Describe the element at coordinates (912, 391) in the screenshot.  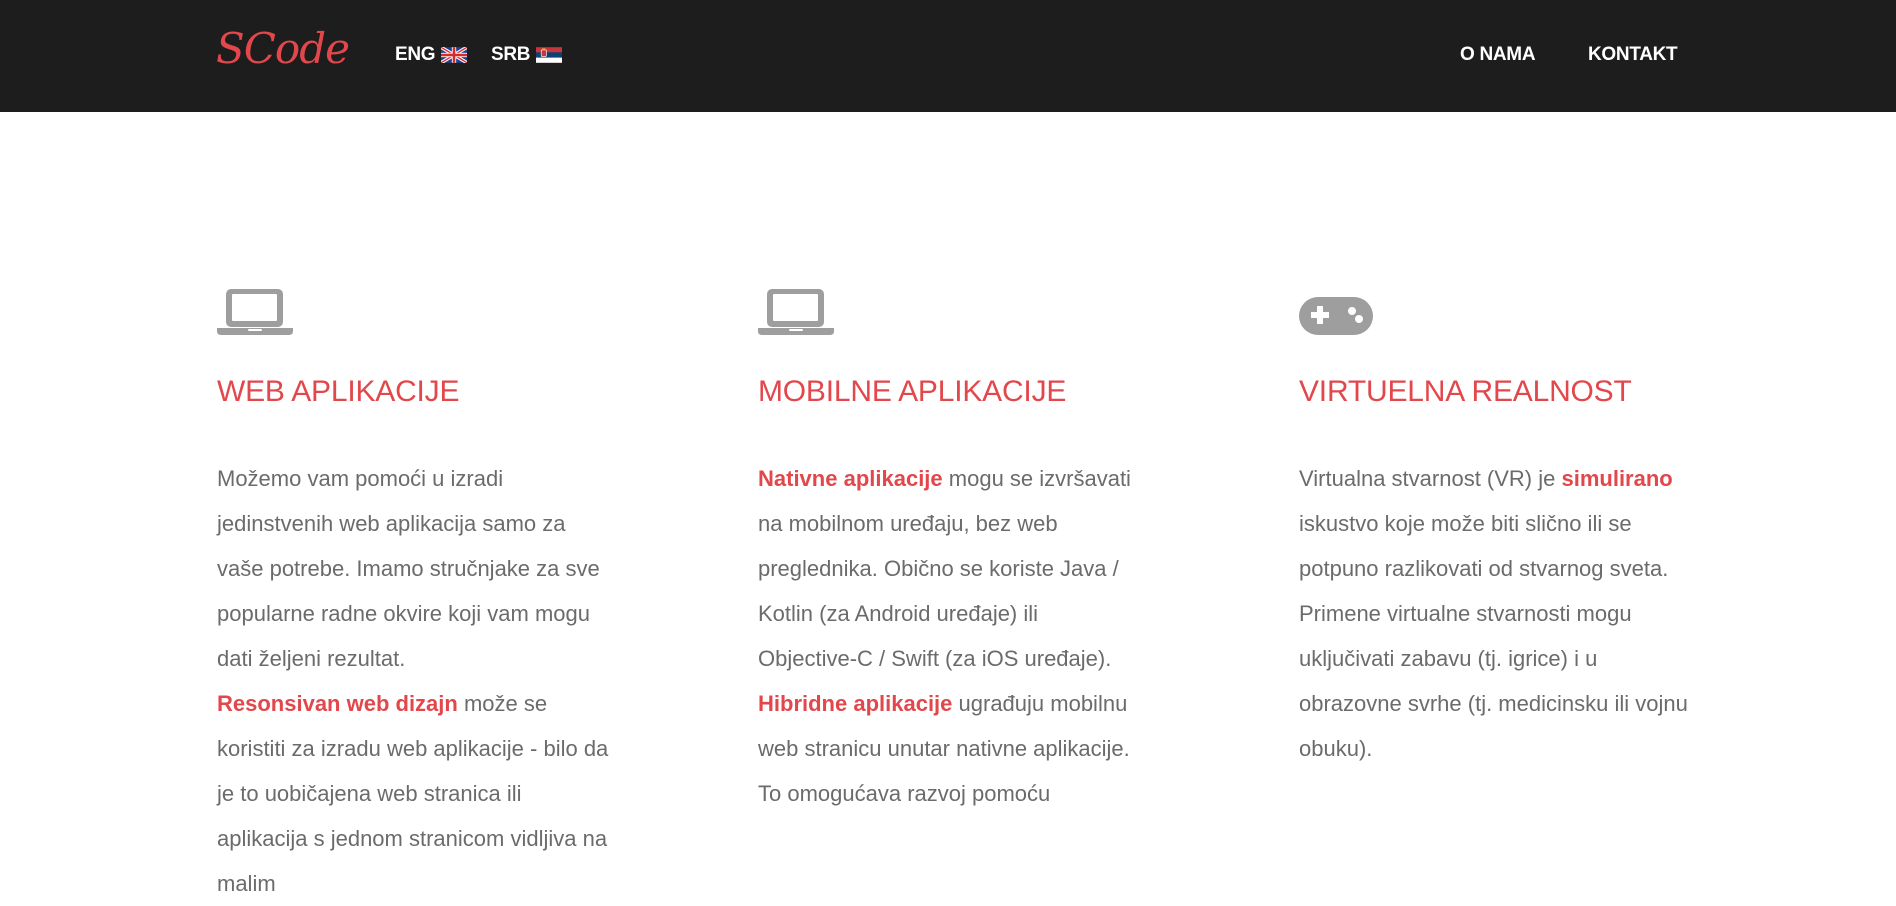
I see `service-title: MOBILNE APLIKACIJE` at that location.